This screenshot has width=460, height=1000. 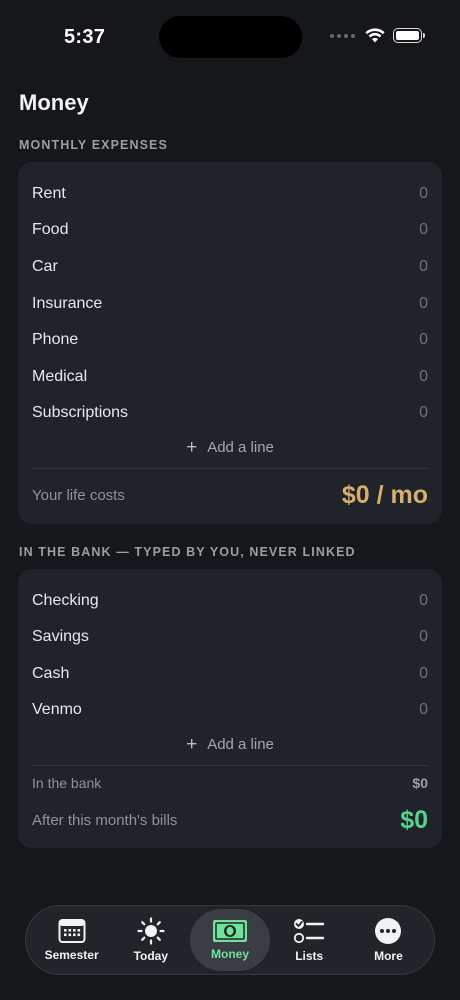 What do you see at coordinates (309, 956) in the screenshot?
I see `tab-label: Lists` at bounding box center [309, 956].